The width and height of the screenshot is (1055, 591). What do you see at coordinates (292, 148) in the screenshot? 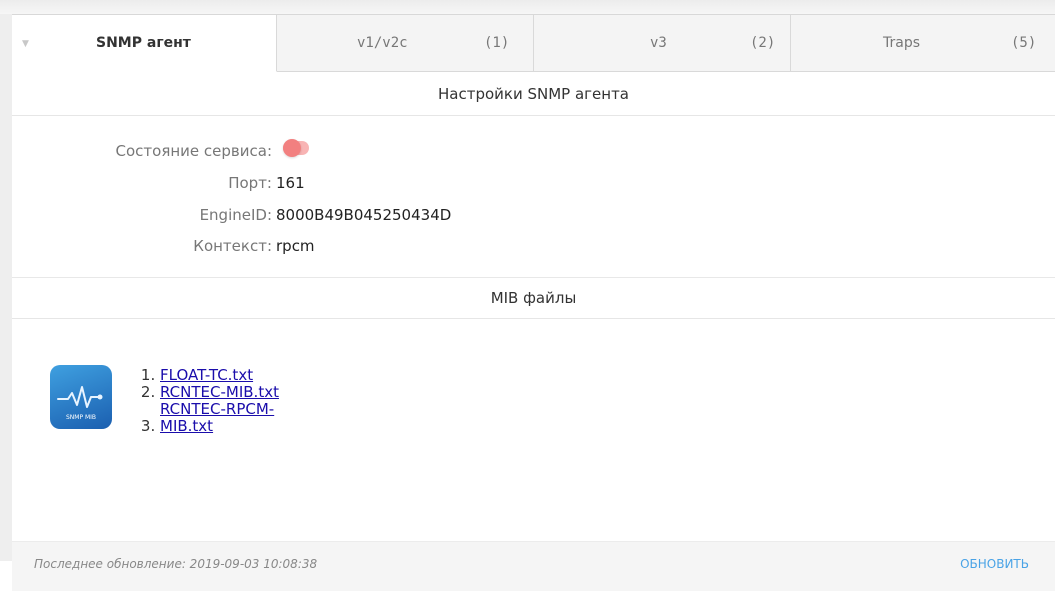
I see `toggle-knob` at bounding box center [292, 148].